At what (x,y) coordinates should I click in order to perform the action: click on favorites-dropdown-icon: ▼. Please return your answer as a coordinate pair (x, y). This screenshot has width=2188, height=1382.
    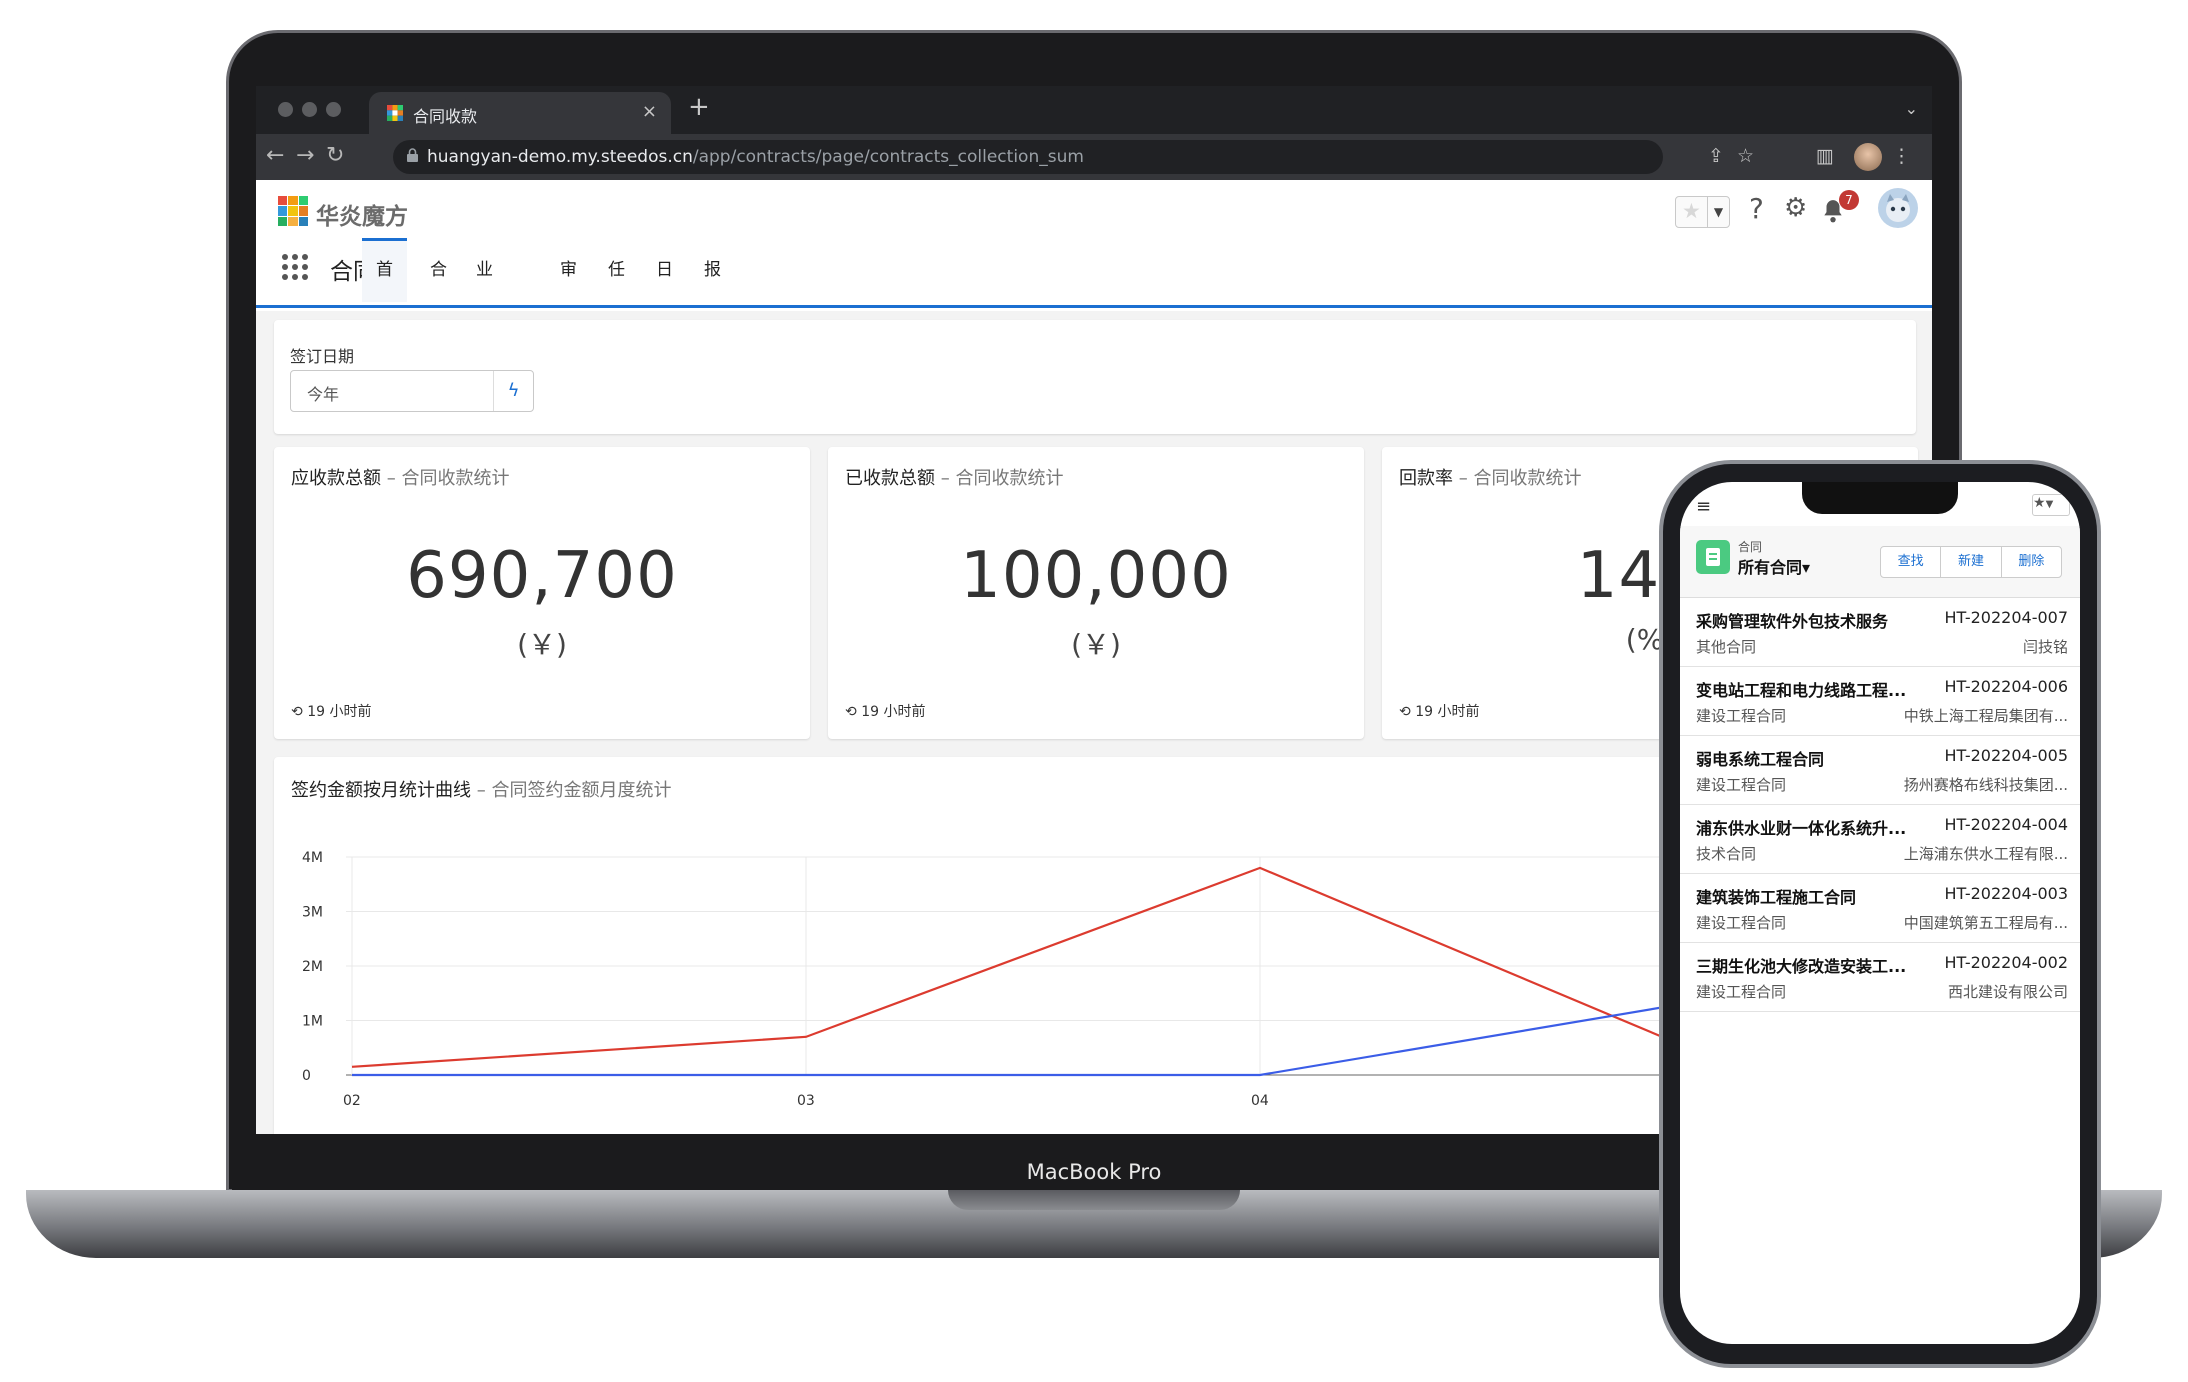
    Looking at the image, I should click on (1718, 212).